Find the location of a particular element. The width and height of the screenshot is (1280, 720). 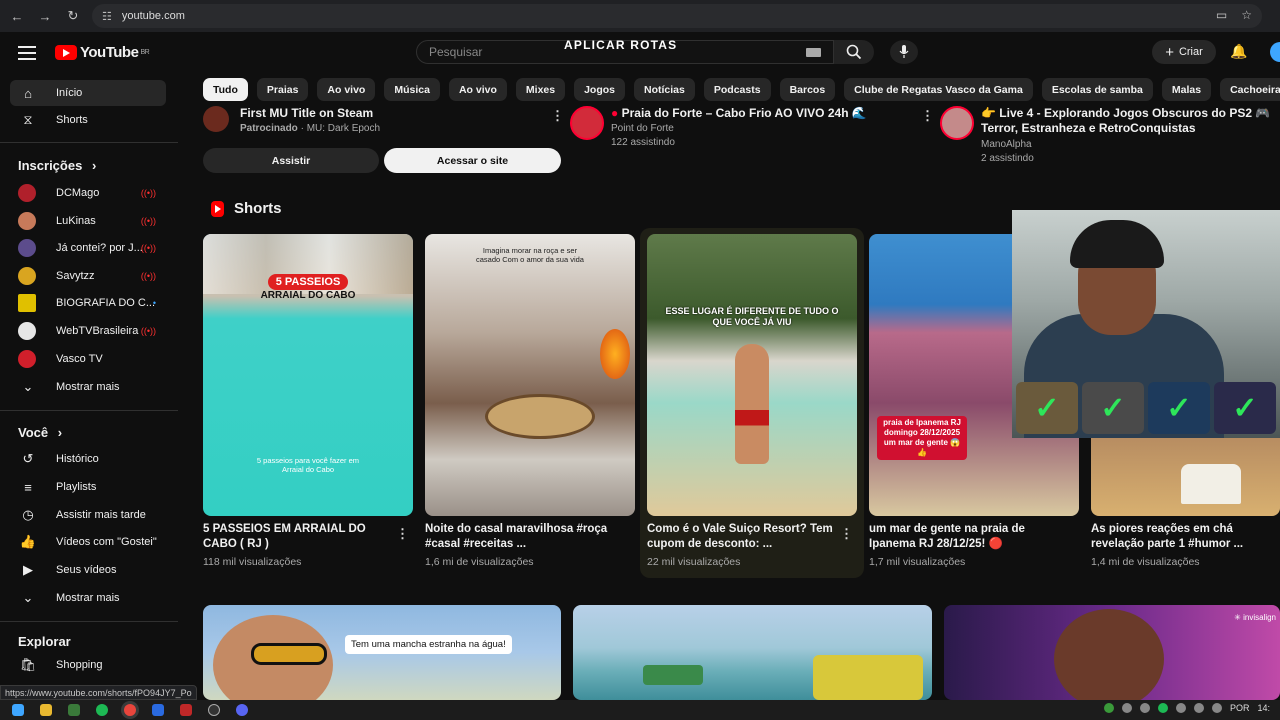

shorts-heading-label: Shorts is located at coordinates (258, 208).